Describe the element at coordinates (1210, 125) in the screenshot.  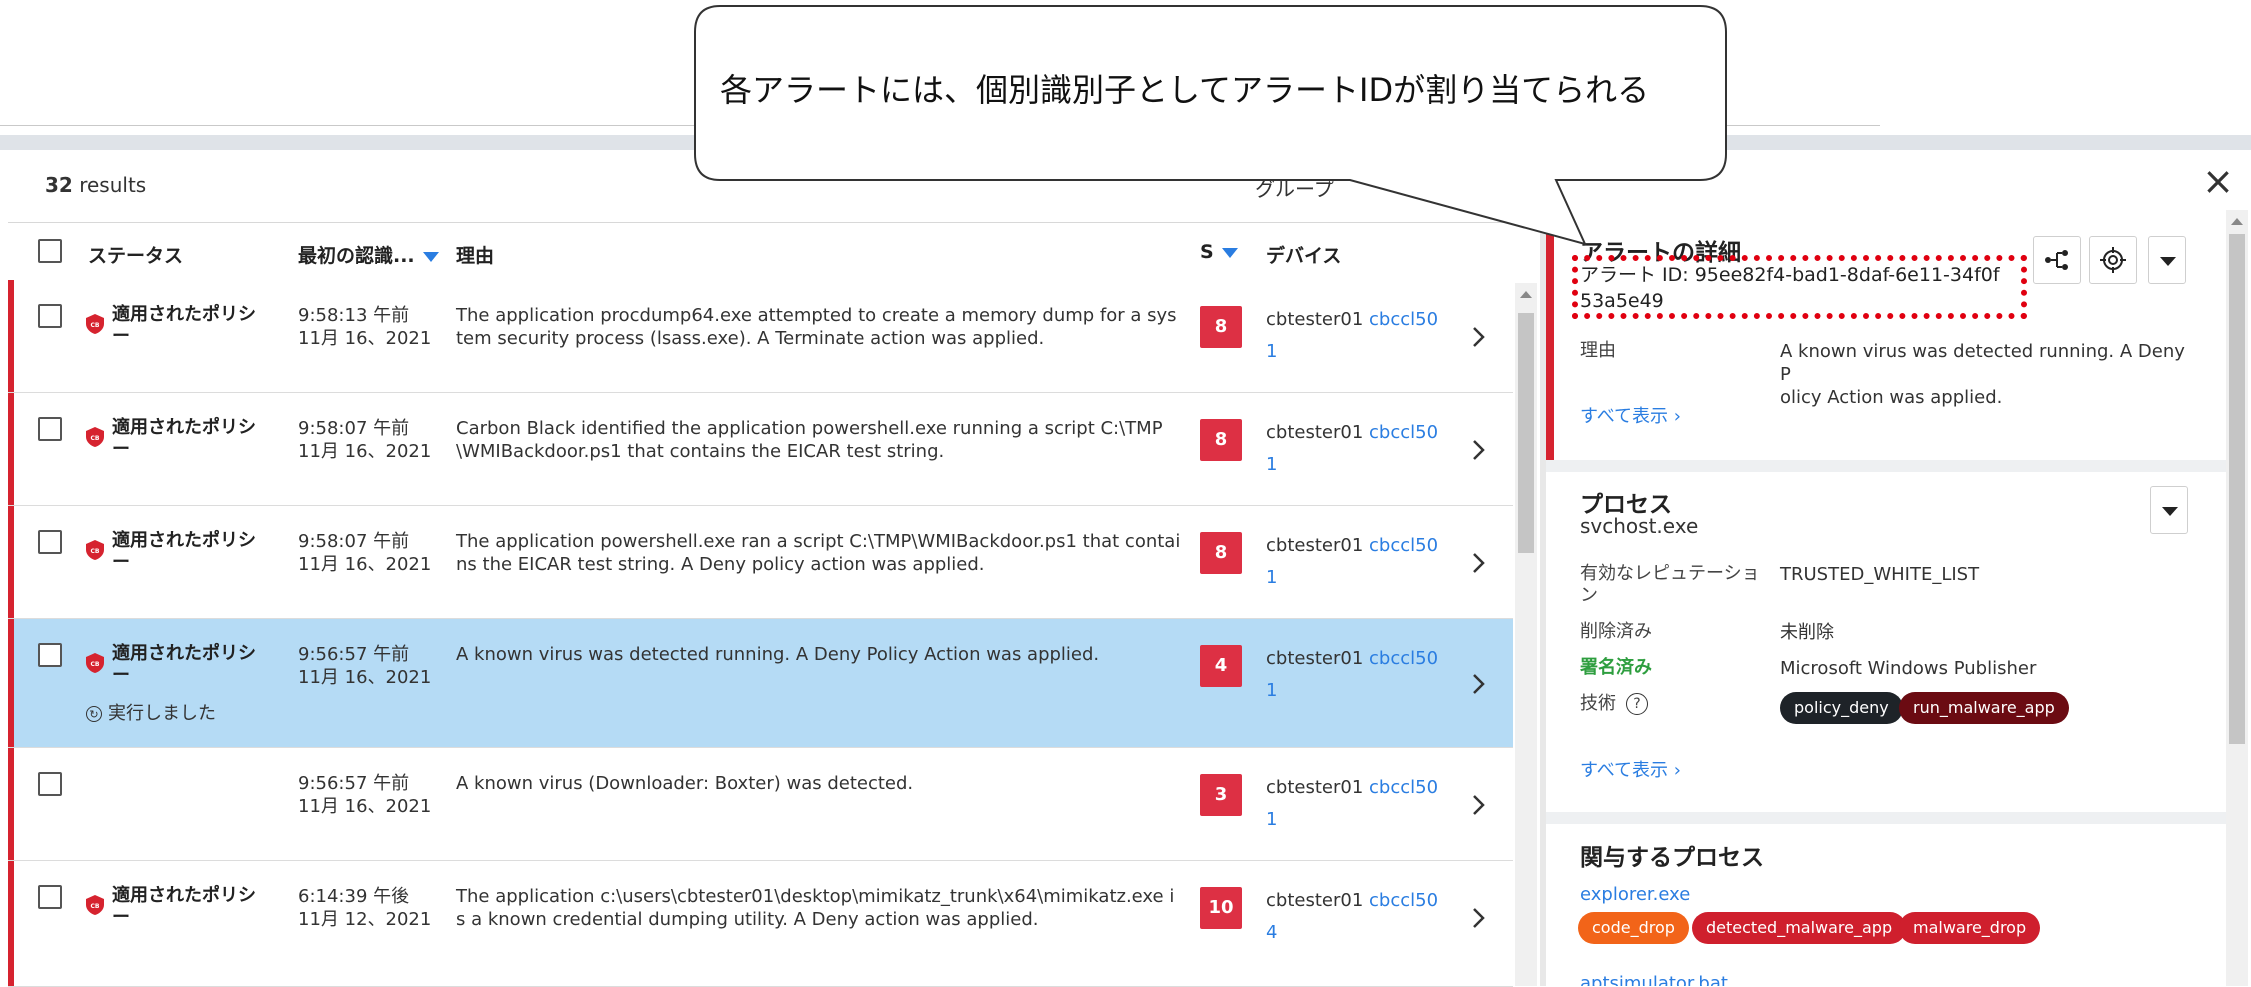
I see `callout-bubble` at that location.